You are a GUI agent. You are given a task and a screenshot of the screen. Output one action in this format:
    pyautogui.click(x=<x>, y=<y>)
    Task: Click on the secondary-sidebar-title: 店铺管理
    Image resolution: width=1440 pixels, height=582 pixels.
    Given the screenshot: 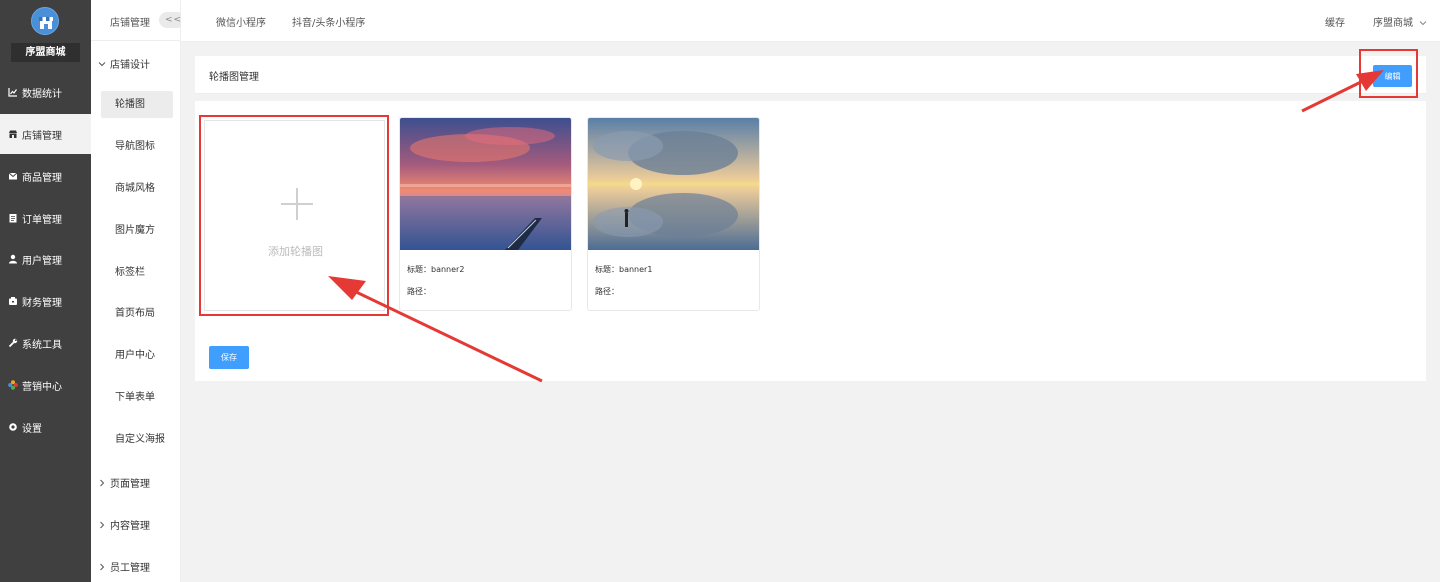 What is the action you would take?
    pyautogui.click(x=130, y=23)
    